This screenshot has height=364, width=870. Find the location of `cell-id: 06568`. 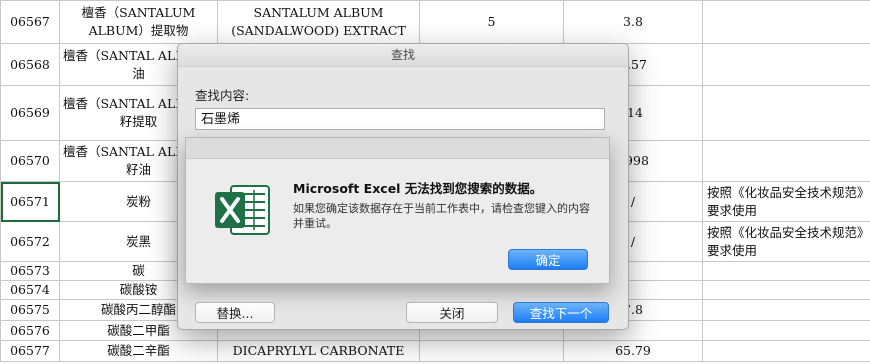

cell-id: 06568 is located at coordinates (30, 64).